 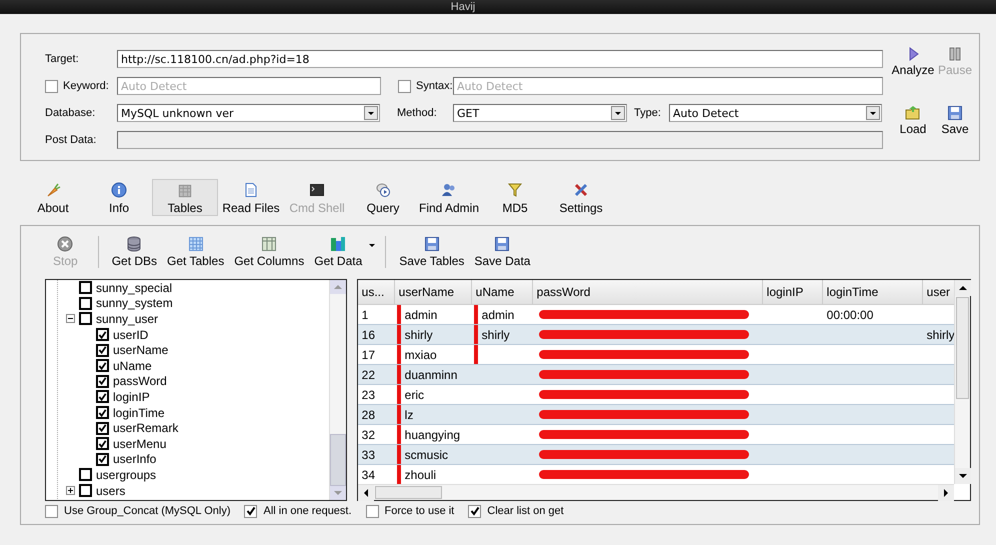 I want to click on column-header: passWord, so click(x=647, y=292).